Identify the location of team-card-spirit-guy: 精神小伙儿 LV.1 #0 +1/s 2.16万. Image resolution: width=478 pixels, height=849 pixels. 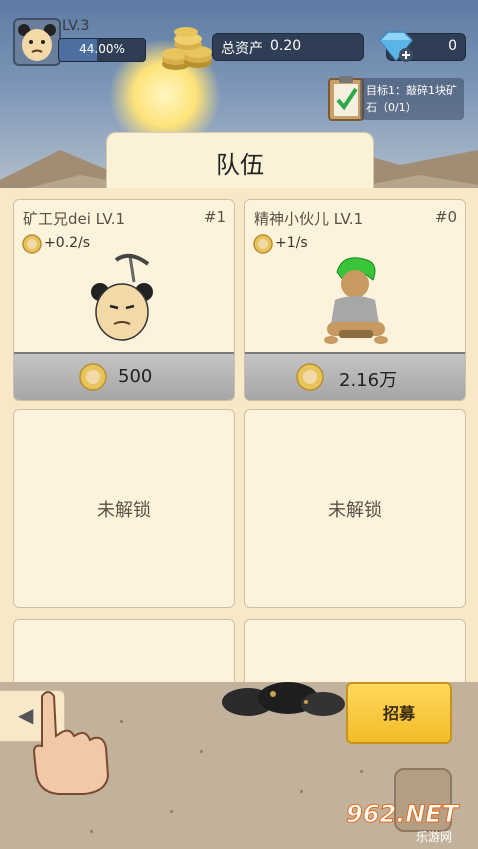
(355, 300).